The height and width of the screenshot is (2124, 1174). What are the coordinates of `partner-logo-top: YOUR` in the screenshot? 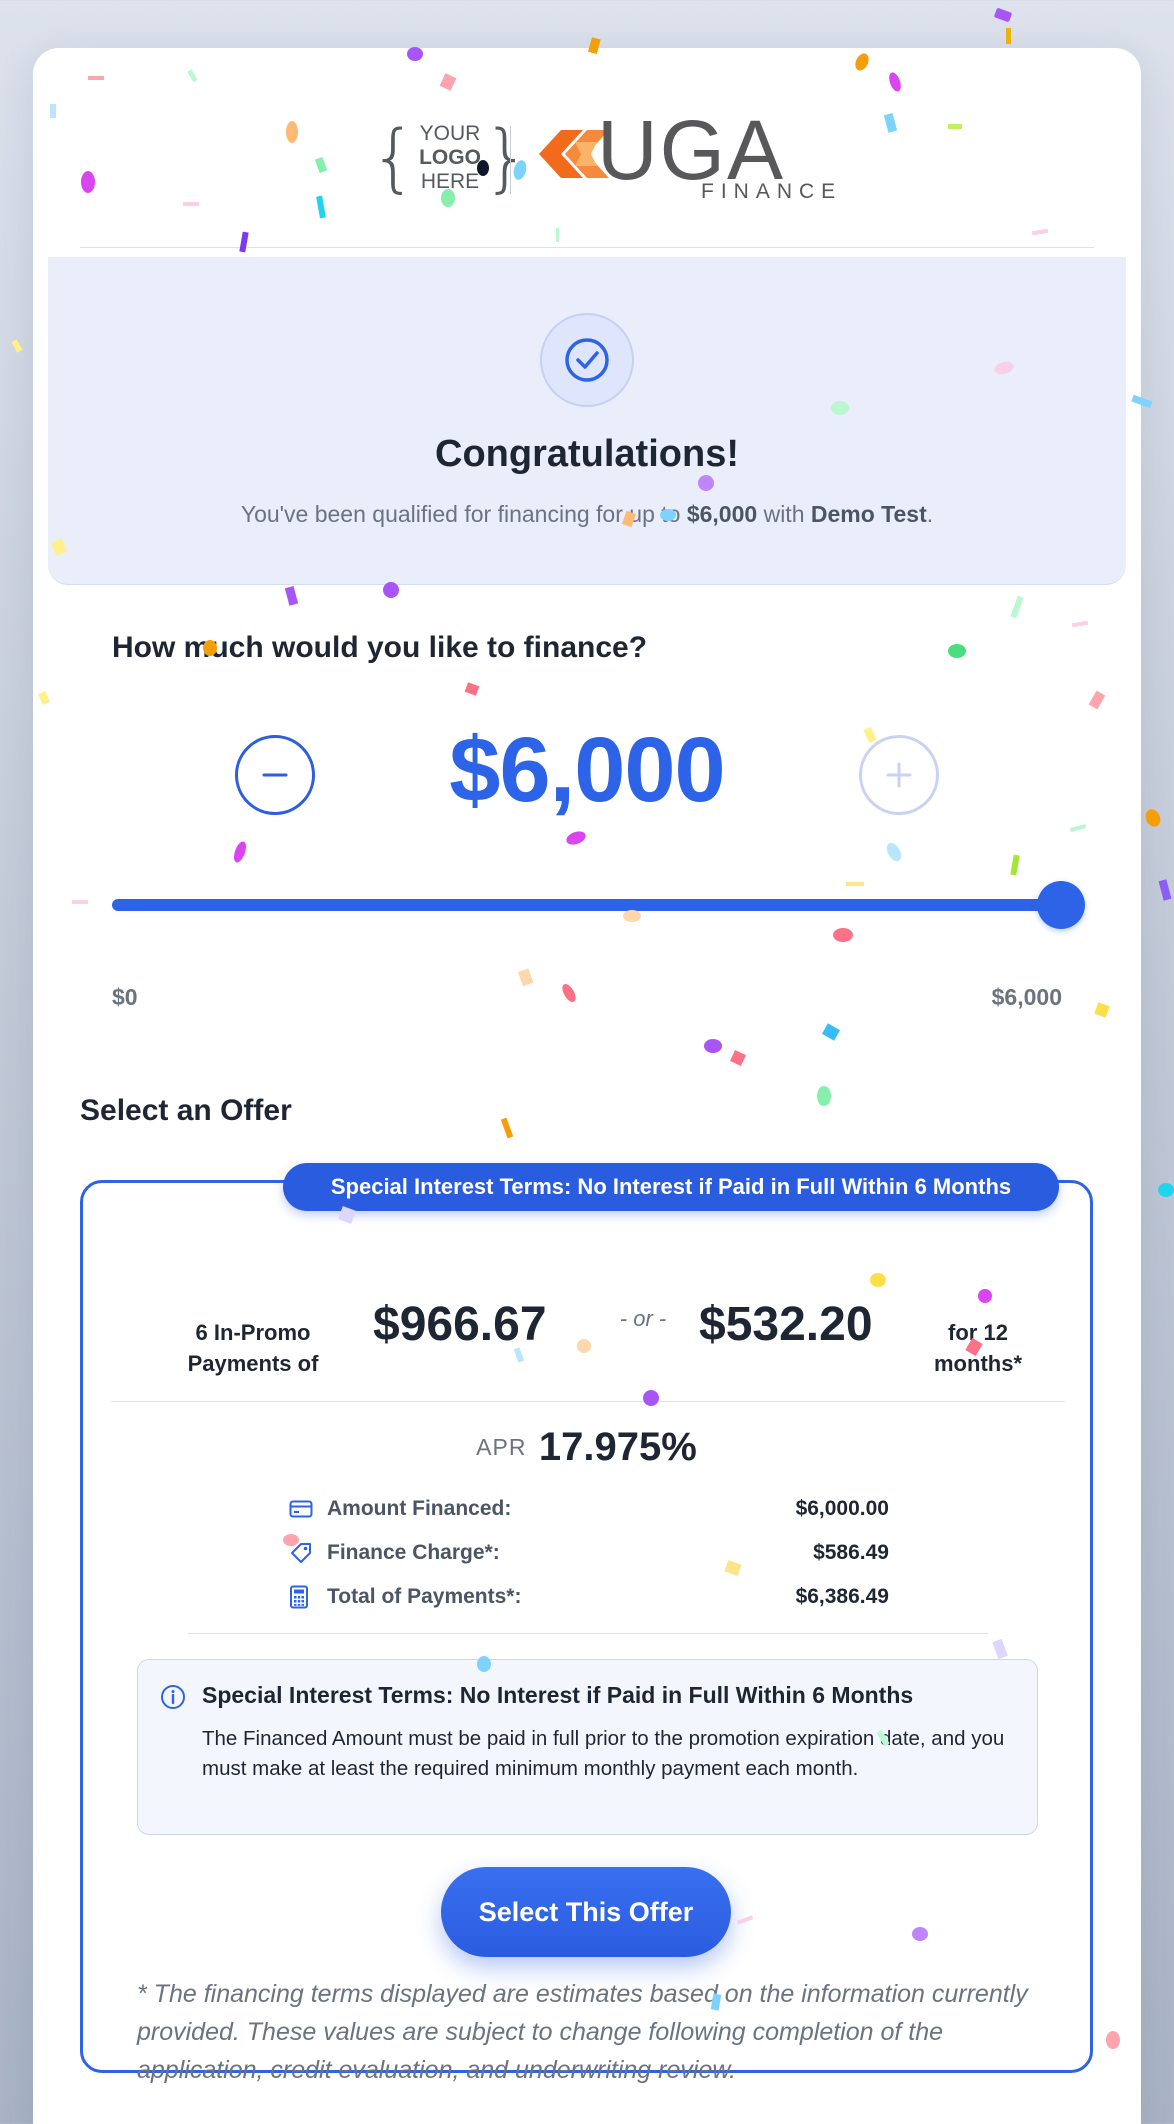 It's located at (450, 133).